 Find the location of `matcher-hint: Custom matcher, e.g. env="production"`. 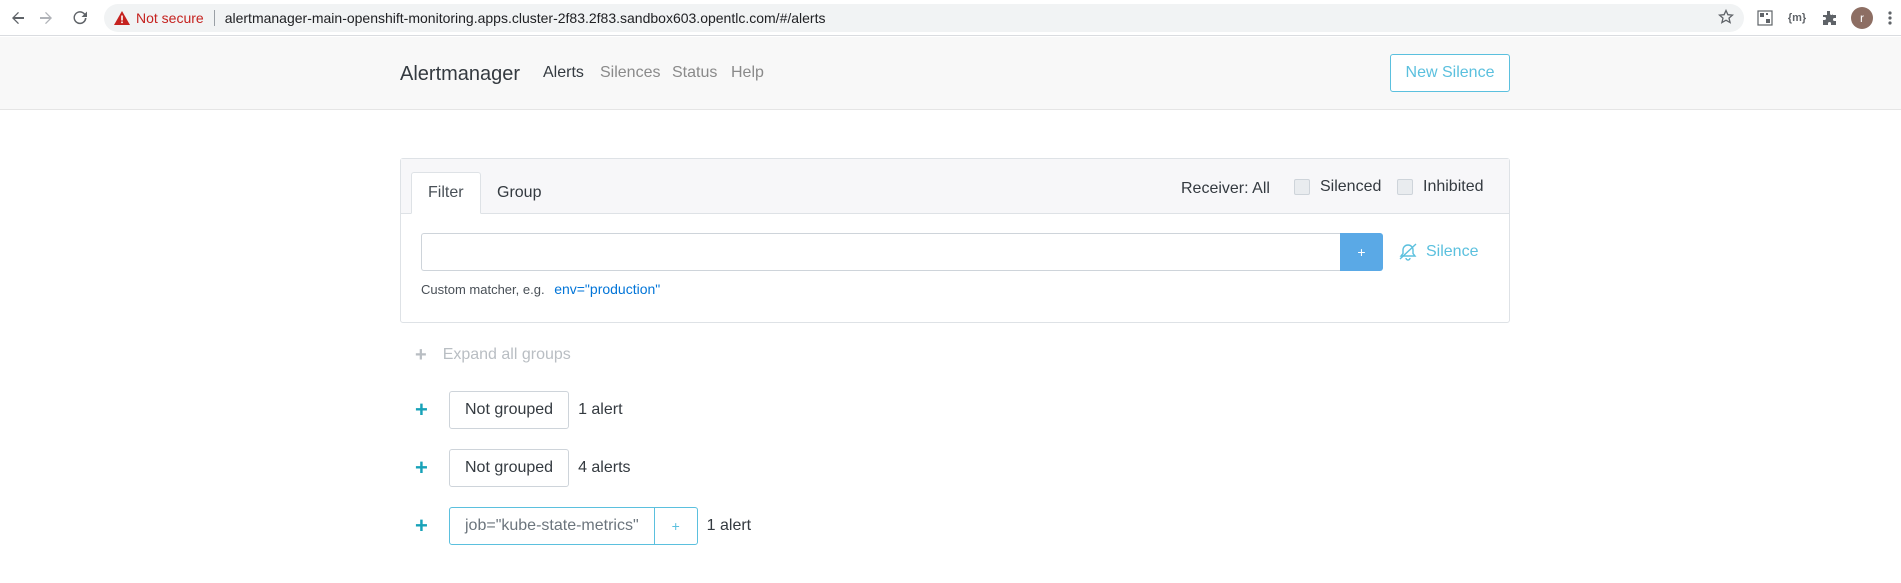

matcher-hint: Custom matcher, e.g. env="production" is located at coordinates (540, 289).